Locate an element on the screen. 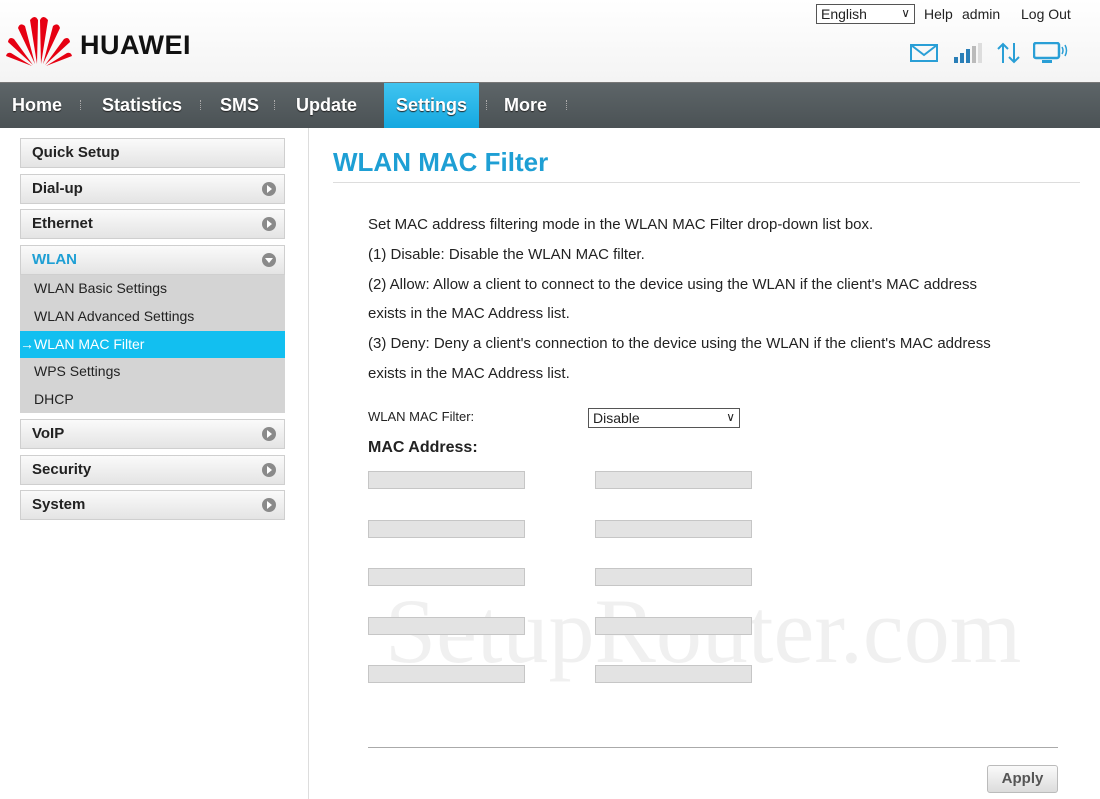 Image resolution: width=1100 pixels, height=799 pixels. brand-name: HUAWEI is located at coordinates (135, 45).